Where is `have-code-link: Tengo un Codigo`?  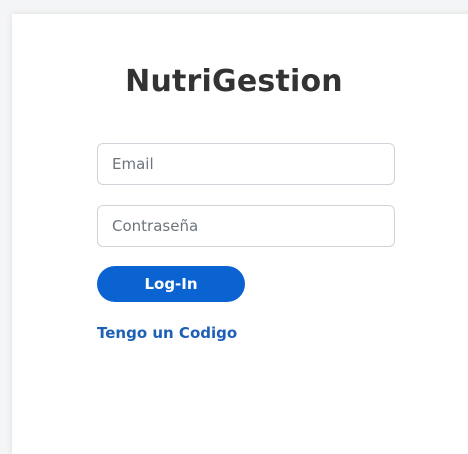
have-code-link: Tengo un Codigo is located at coordinates (167, 333).